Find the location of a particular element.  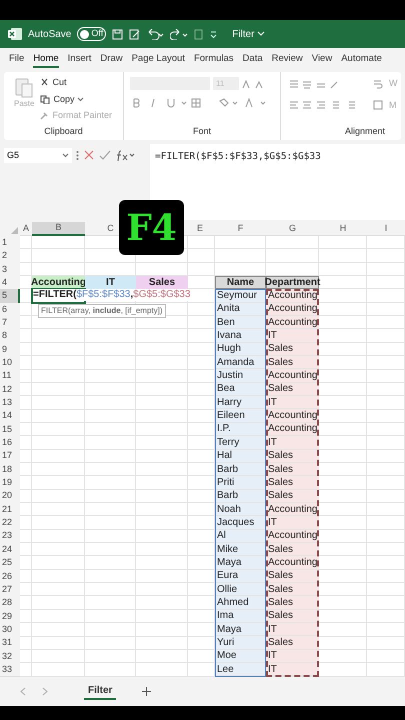

sheet-tab: Filter is located at coordinates (100, 691).